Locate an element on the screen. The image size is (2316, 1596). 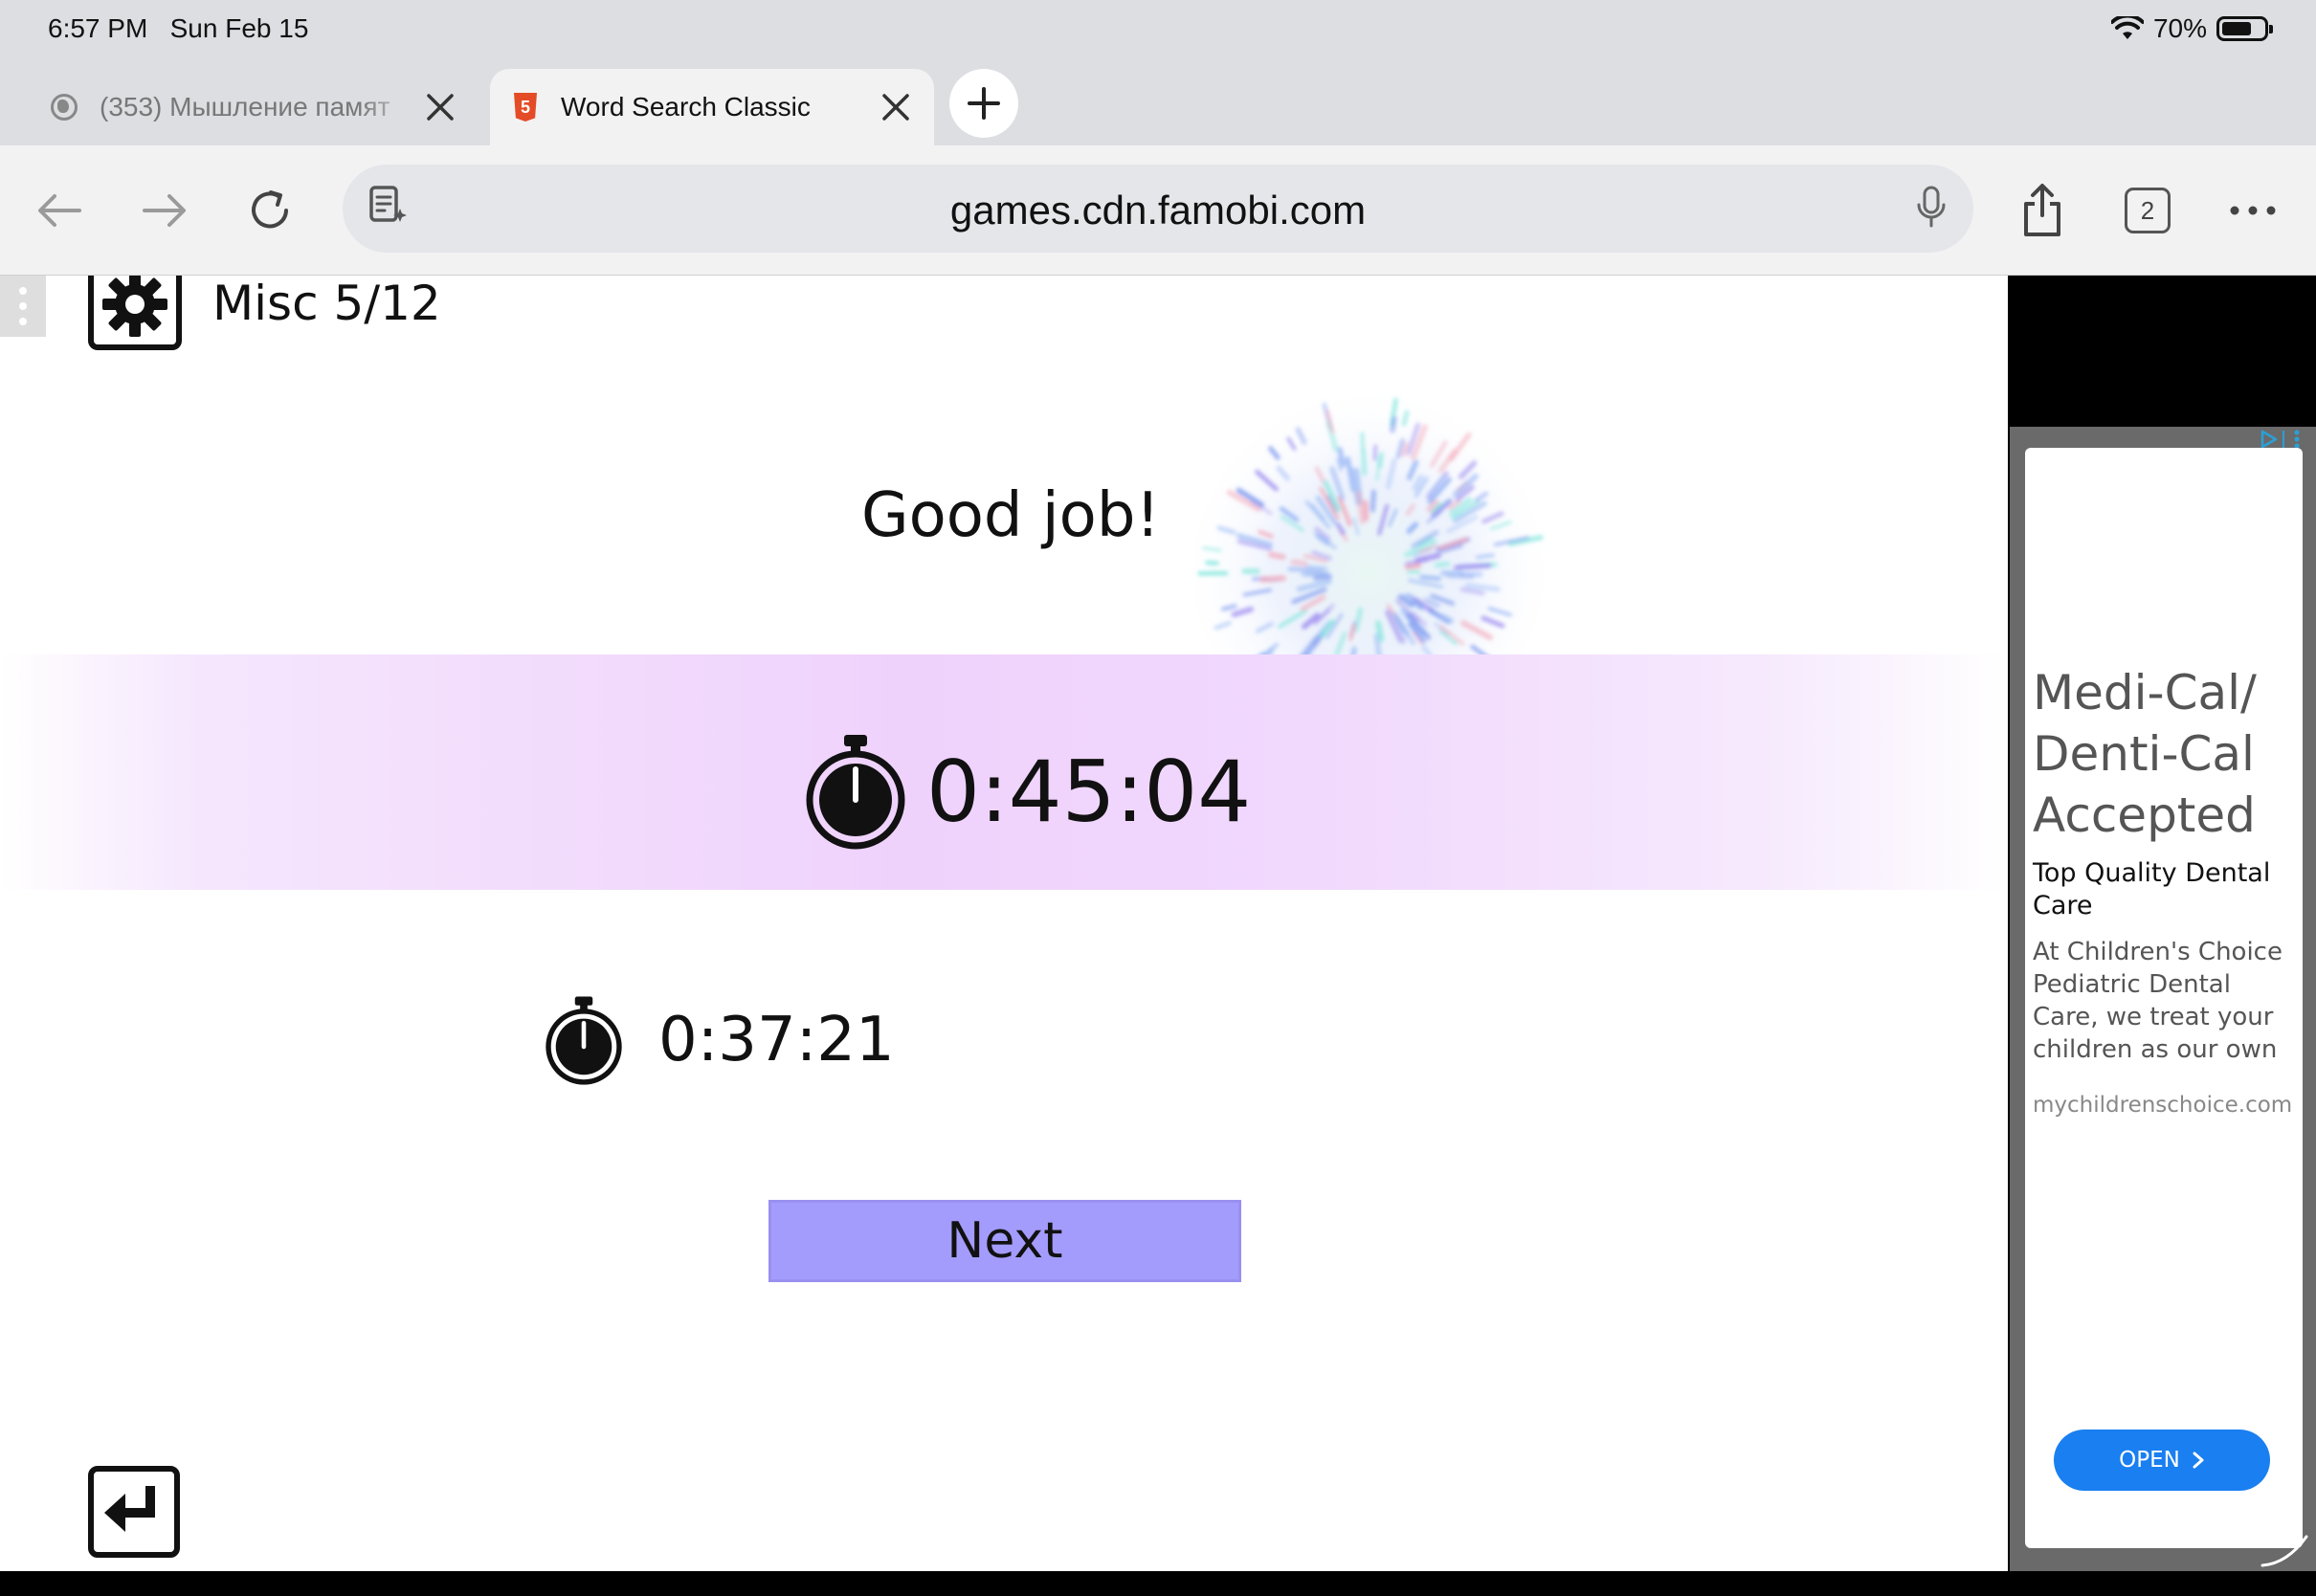
status-indicators: 70% is located at coordinates (2192, 29).